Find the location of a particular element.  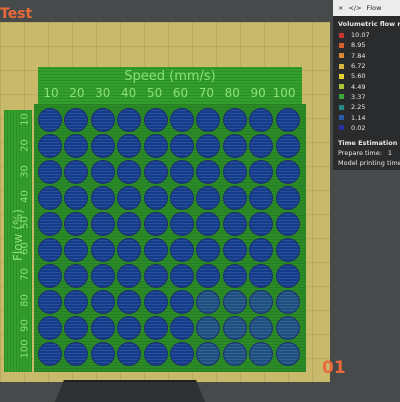

close-icon: × is located at coordinates (340, 8).